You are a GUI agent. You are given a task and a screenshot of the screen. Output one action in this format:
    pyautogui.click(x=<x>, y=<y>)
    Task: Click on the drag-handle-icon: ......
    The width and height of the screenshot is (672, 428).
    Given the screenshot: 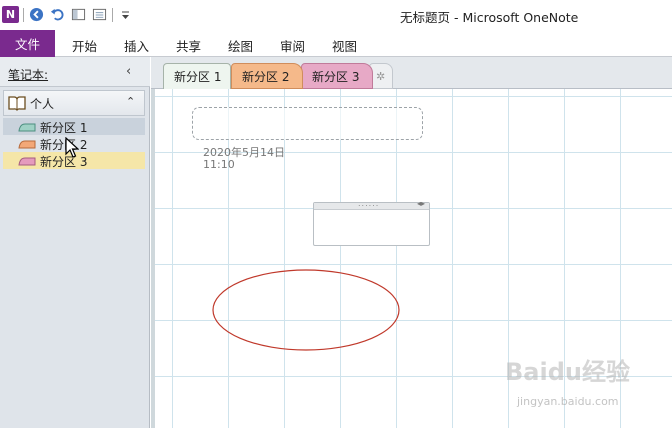 What is the action you would take?
    pyautogui.click(x=369, y=203)
    